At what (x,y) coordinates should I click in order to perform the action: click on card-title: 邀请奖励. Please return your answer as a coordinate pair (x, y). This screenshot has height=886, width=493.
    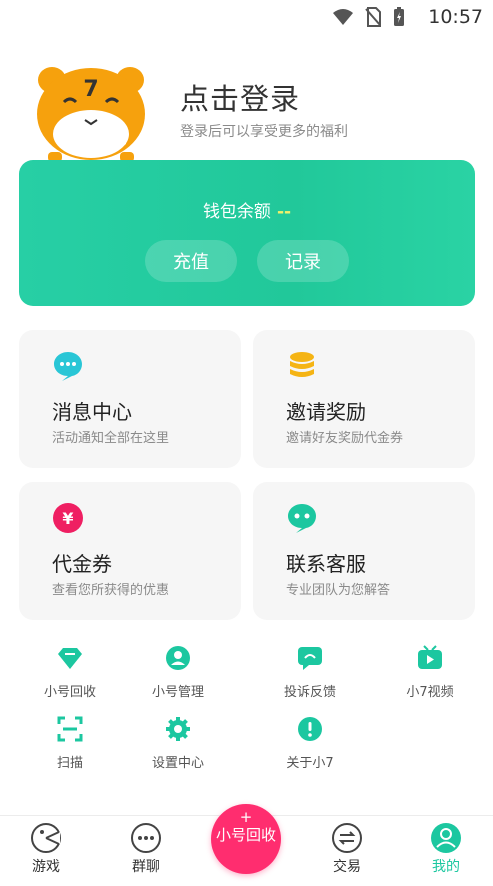
    Looking at the image, I should click on (326, 412).